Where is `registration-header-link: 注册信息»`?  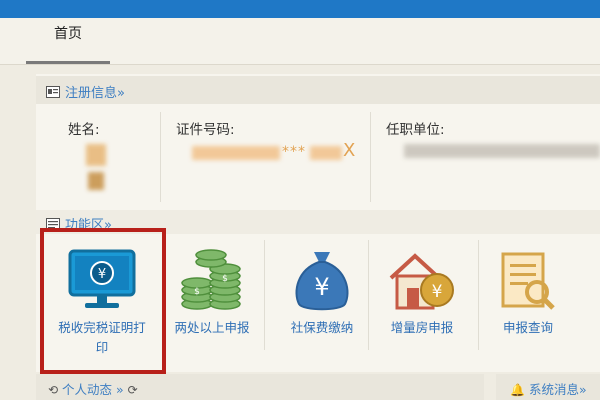 registration-header-link: 注册信息» is located at coordinates (85, 91).